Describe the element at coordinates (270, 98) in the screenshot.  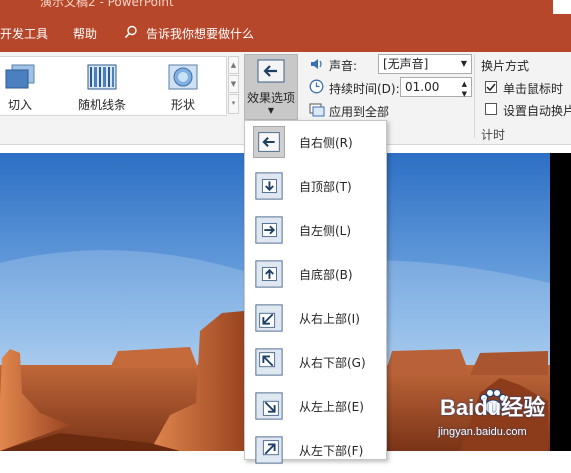
I see `effect-options-label: 效果选项` at that location.